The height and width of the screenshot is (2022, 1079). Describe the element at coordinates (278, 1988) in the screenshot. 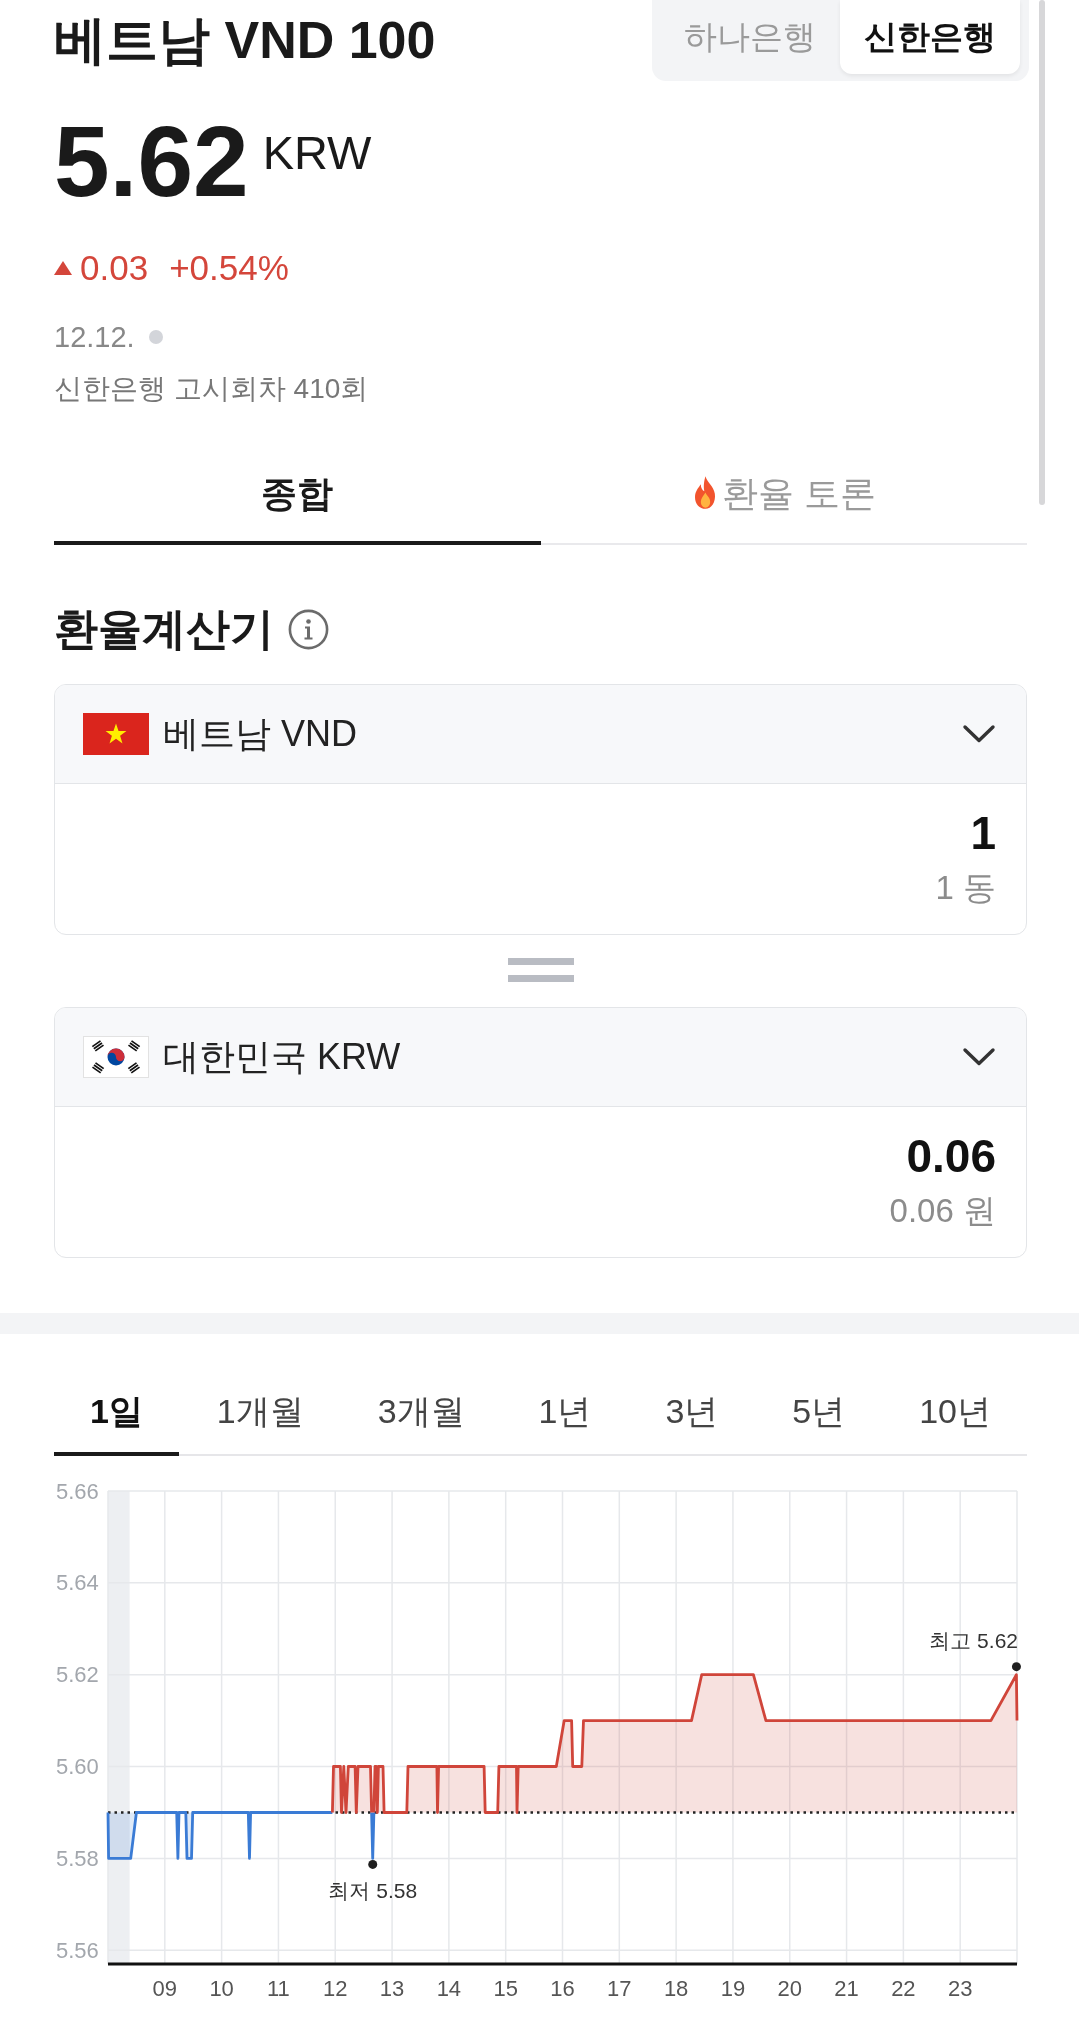

I see `x-axis-label: 11` at that location.